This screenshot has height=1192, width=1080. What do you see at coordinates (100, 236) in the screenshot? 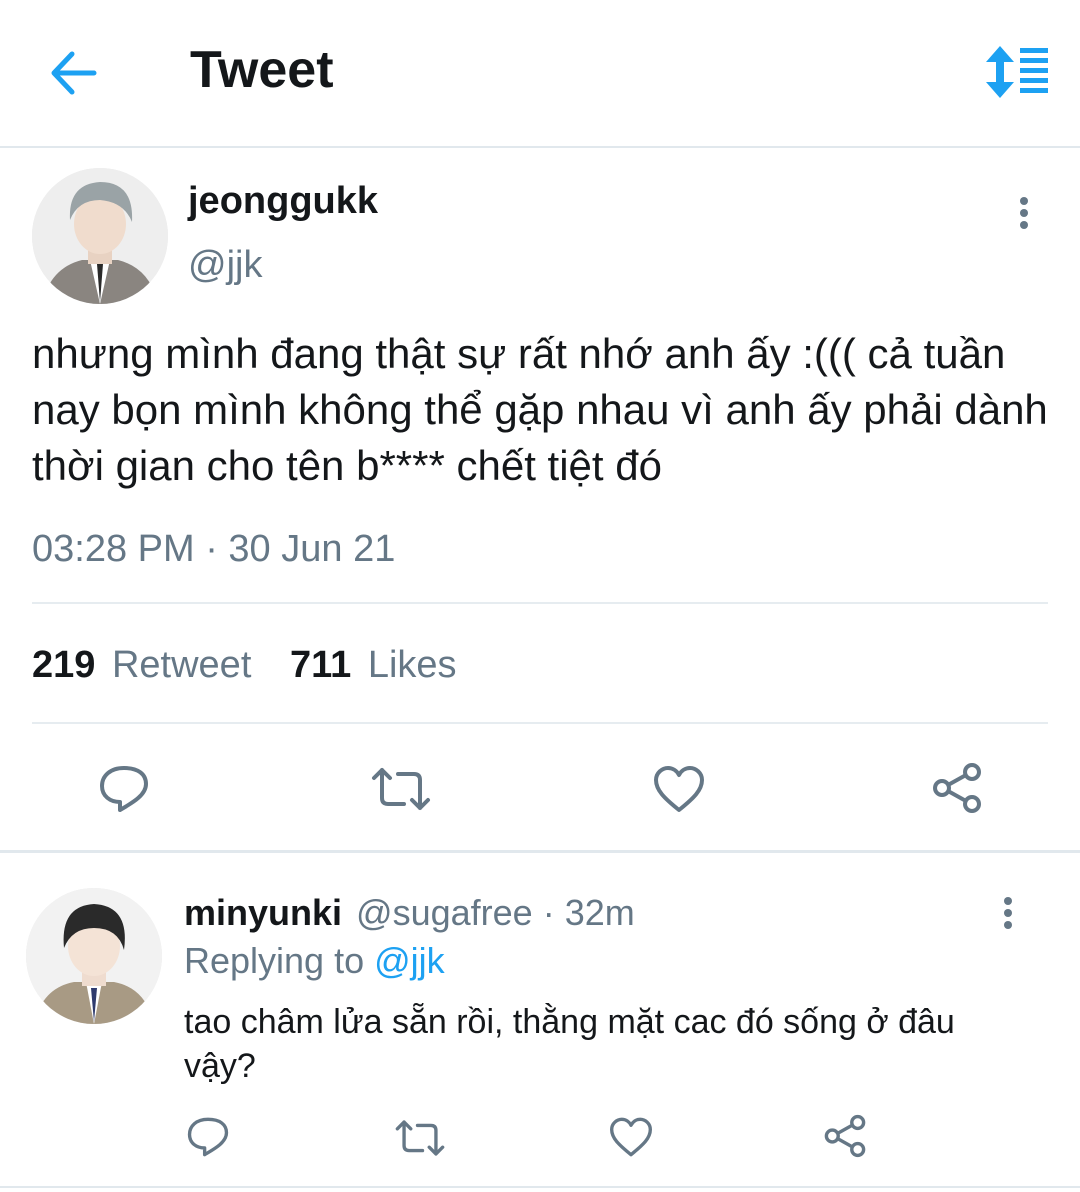
I see `avatar` at bounding box center [100, 236].